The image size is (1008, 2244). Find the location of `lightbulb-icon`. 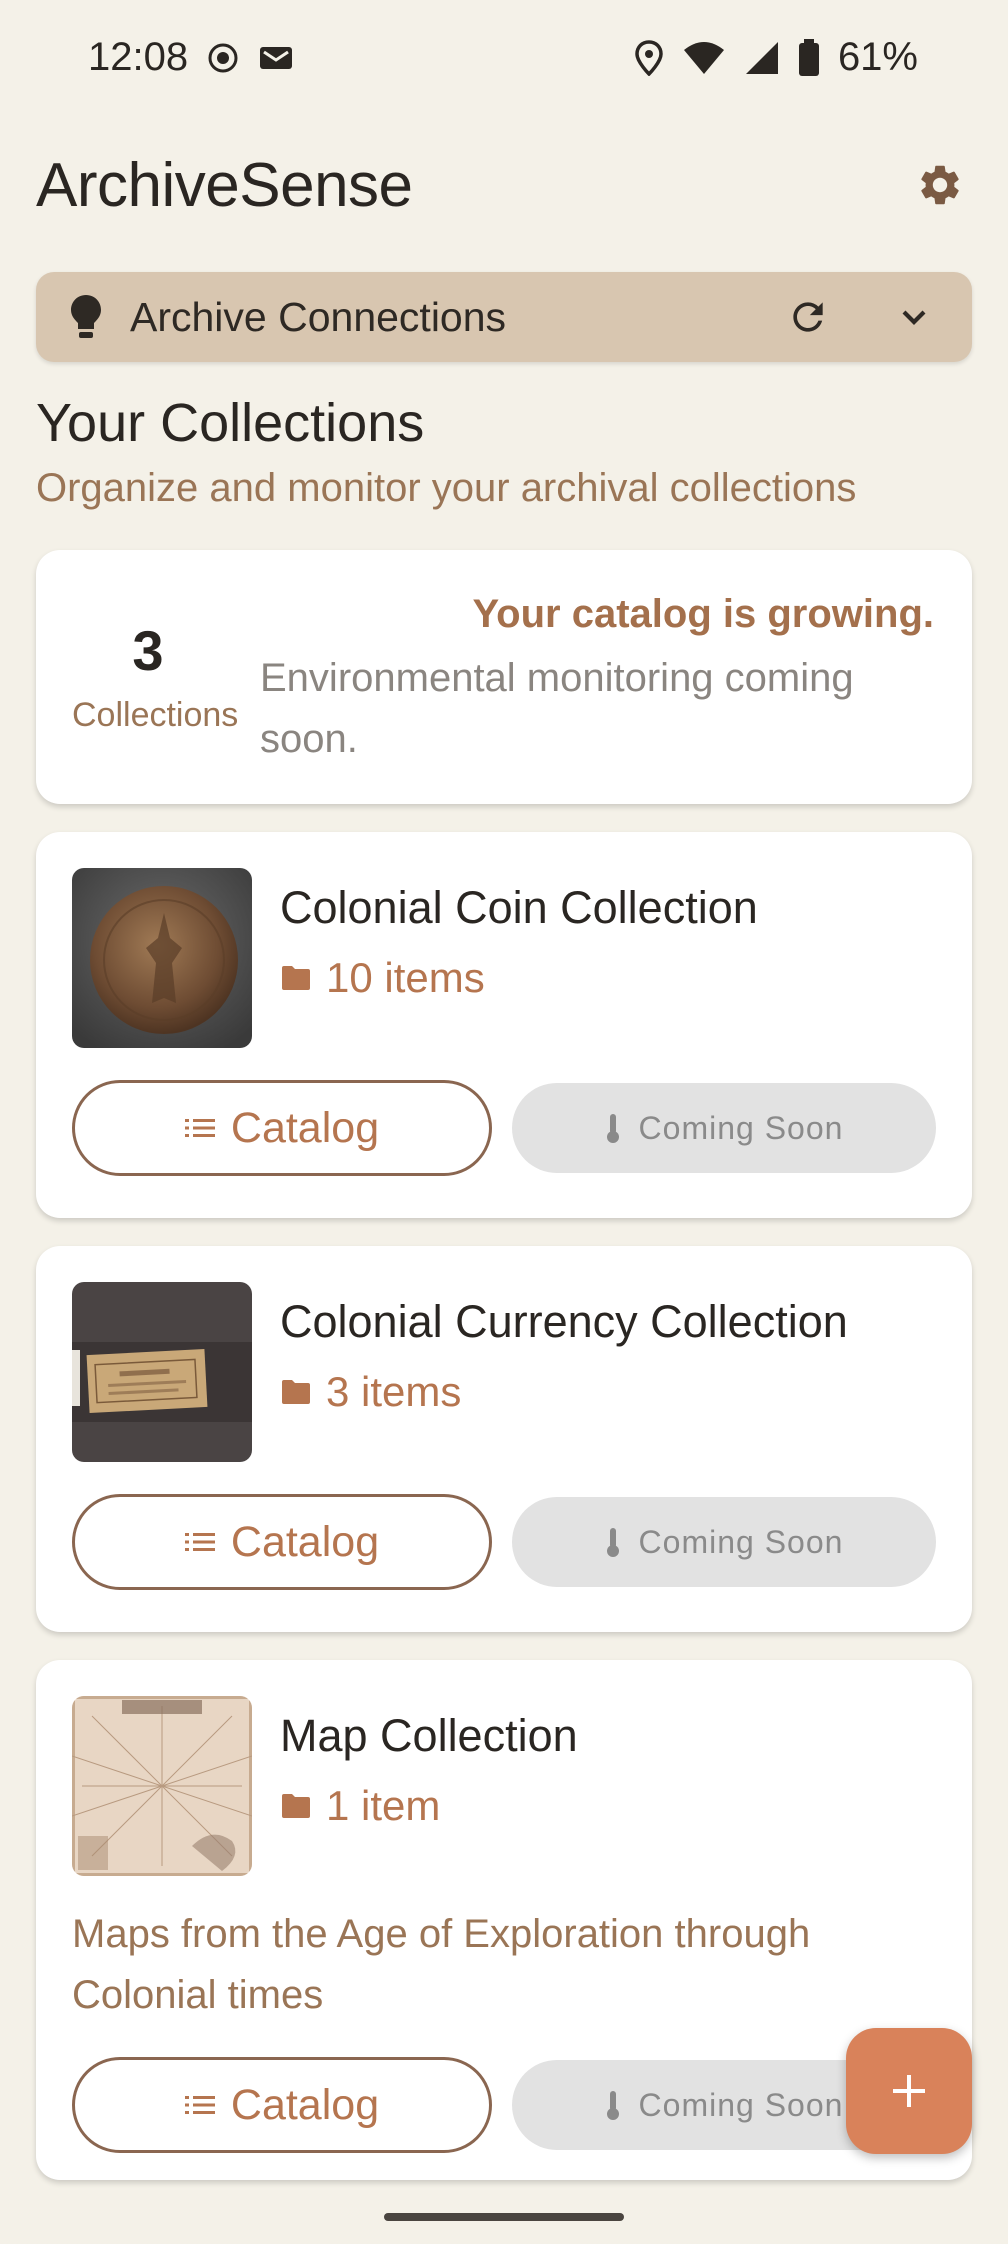

lightbulb-icon is located at coordinates (86, 317).